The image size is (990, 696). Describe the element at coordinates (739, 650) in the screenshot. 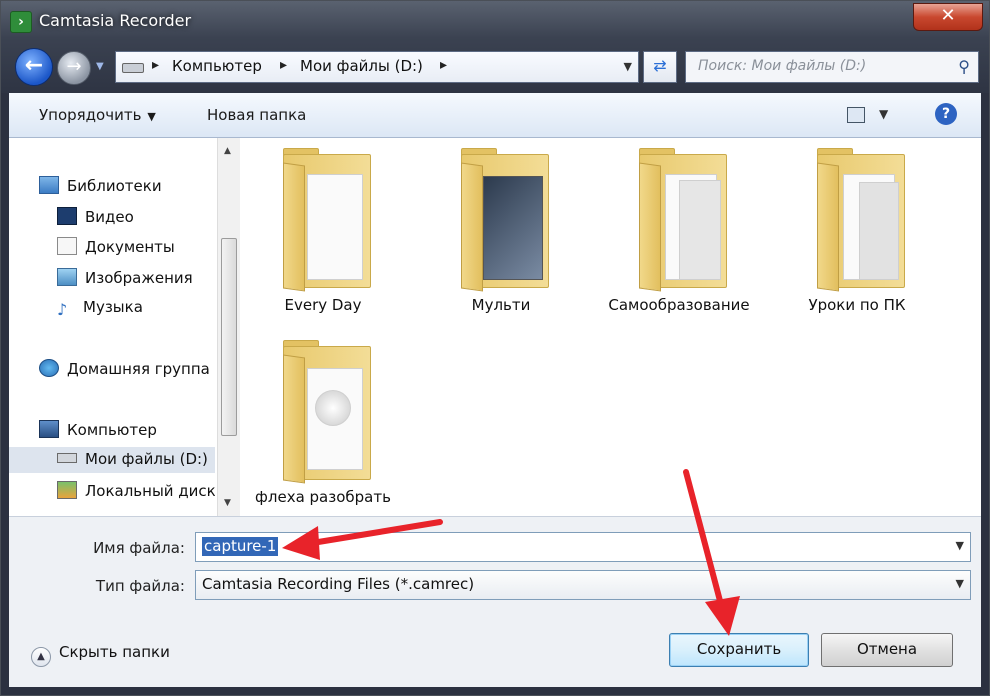

I see `save-button: Сохранить` at that location.